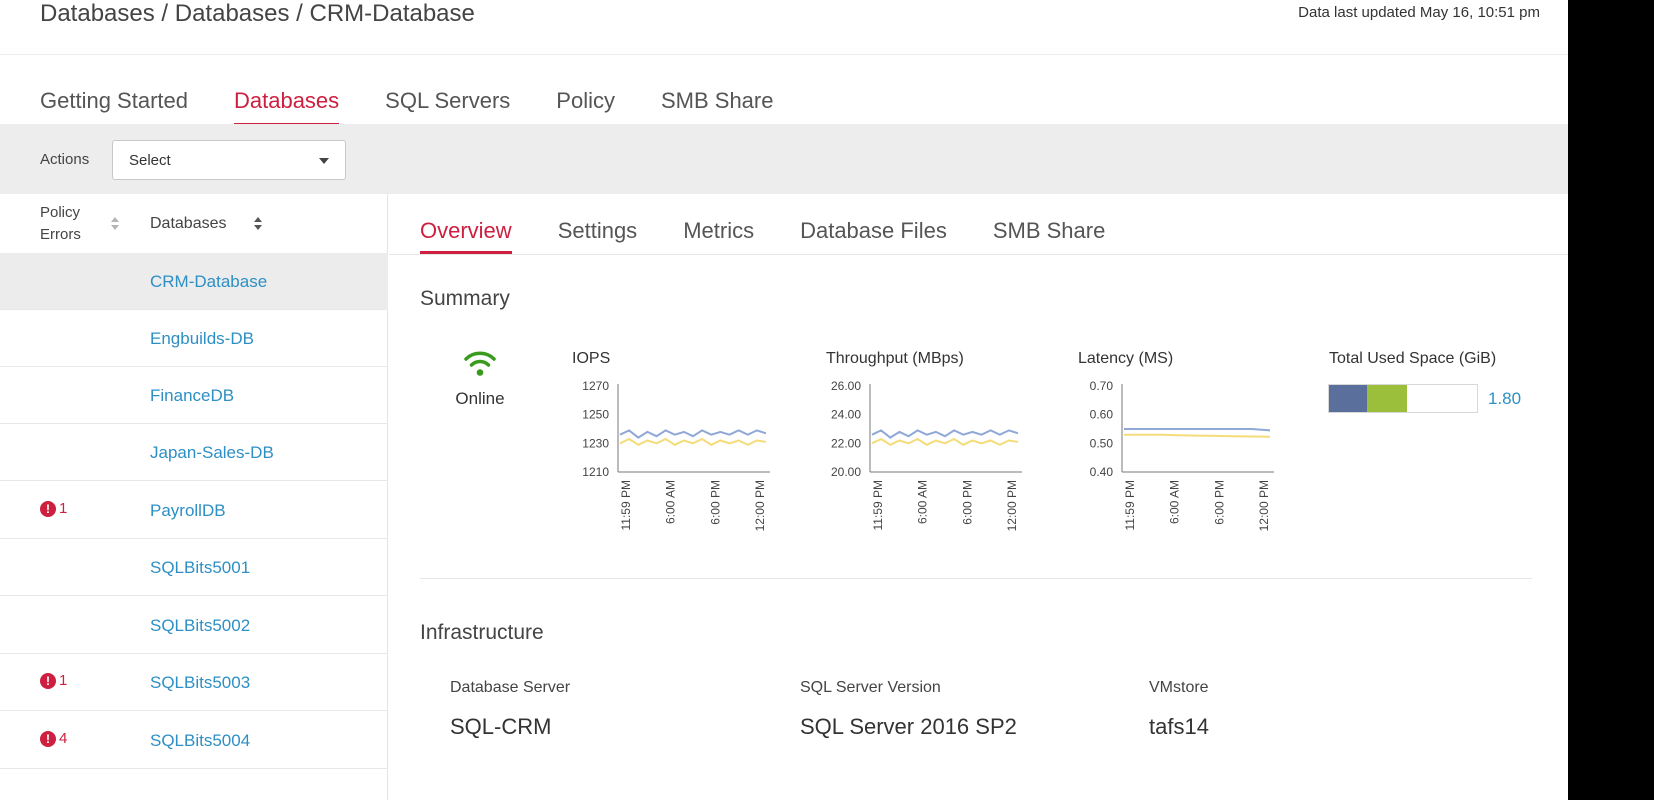 The image size is (1654, 800). What do you see at coordinates (715, 502) in the screenshot?
I see `x-tick-label: 6:00 PM` at bounding box center [715, 502].